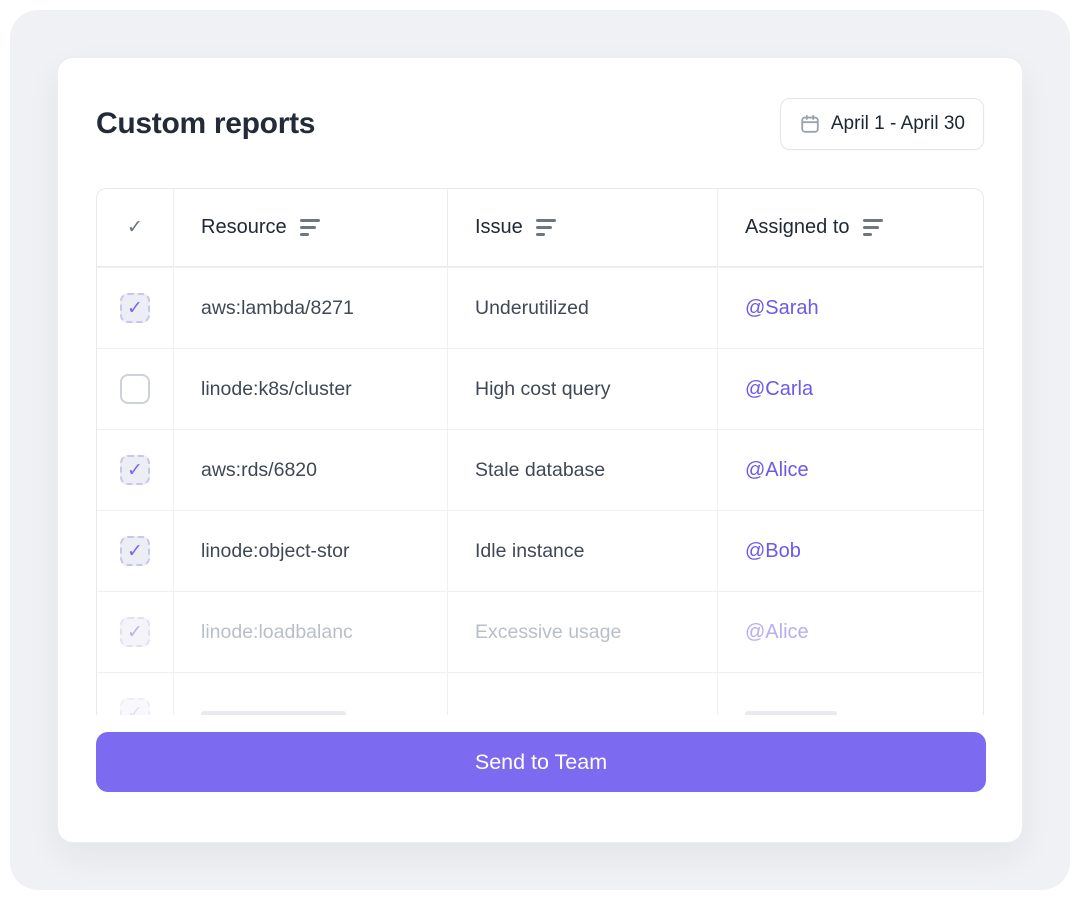 This screenshot has width=1080, height=900. I want to click on date-range-label: April 1 - April 30, so click(897, 123).